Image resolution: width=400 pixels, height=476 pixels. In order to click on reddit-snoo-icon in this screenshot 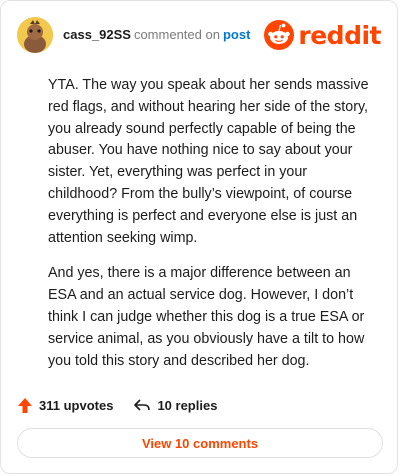, I will do `click(279, 35)`.